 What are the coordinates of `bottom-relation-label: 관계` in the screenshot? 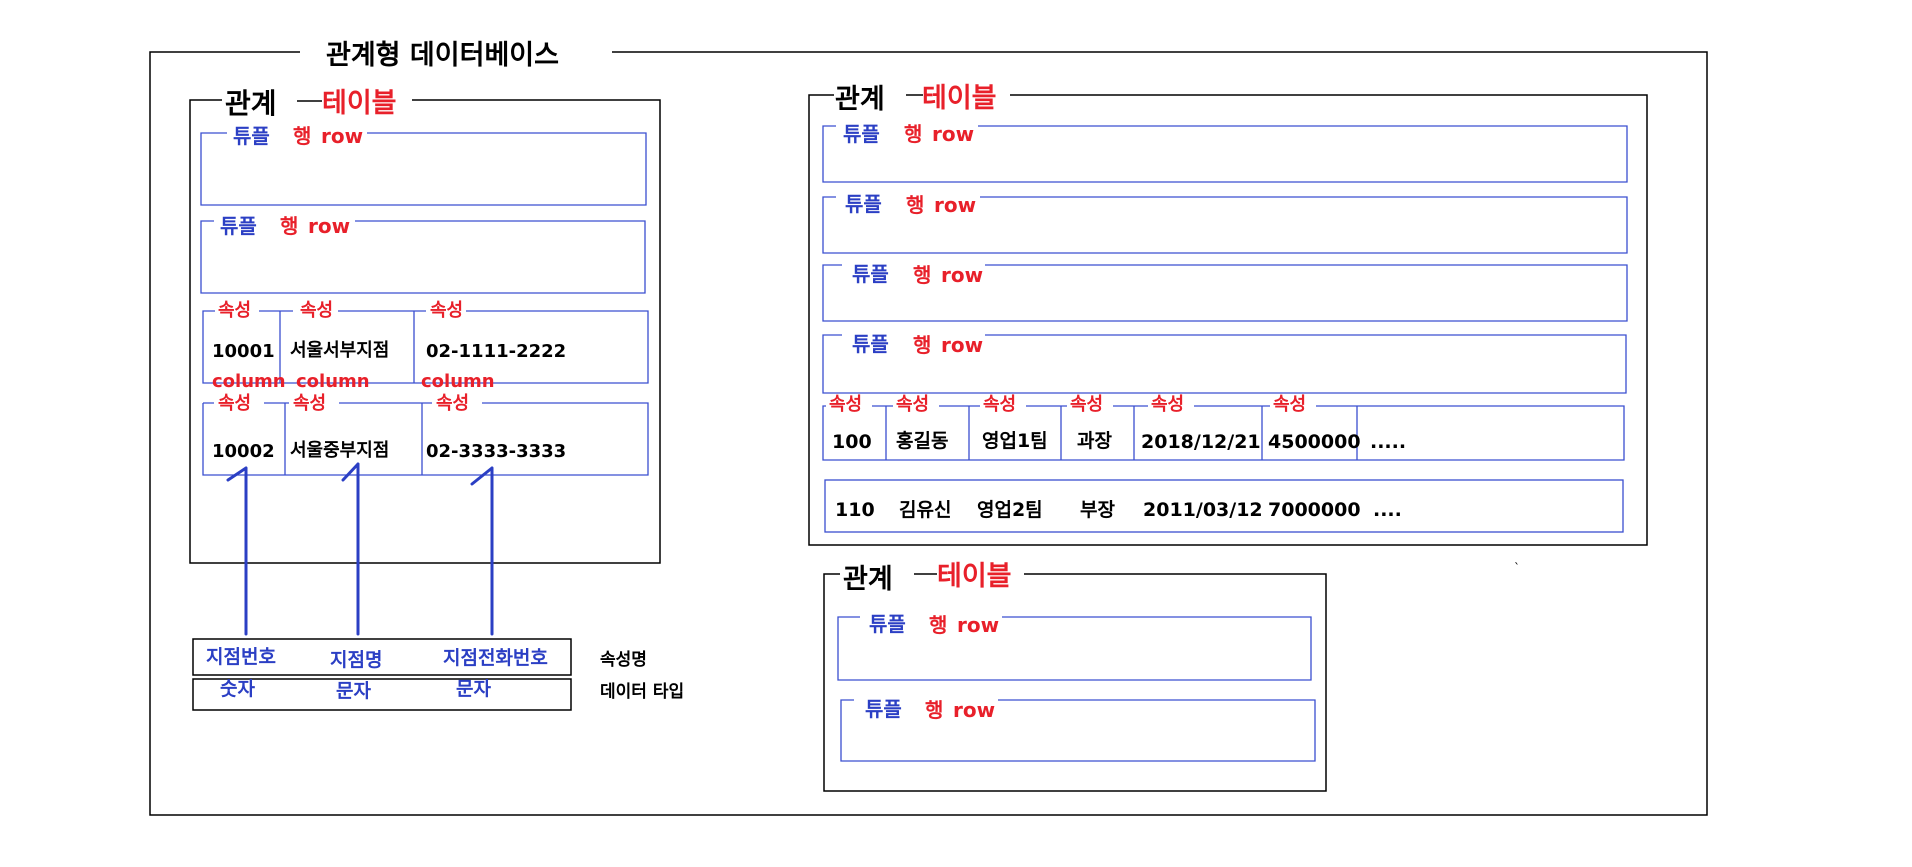 It's located at (868, 579).